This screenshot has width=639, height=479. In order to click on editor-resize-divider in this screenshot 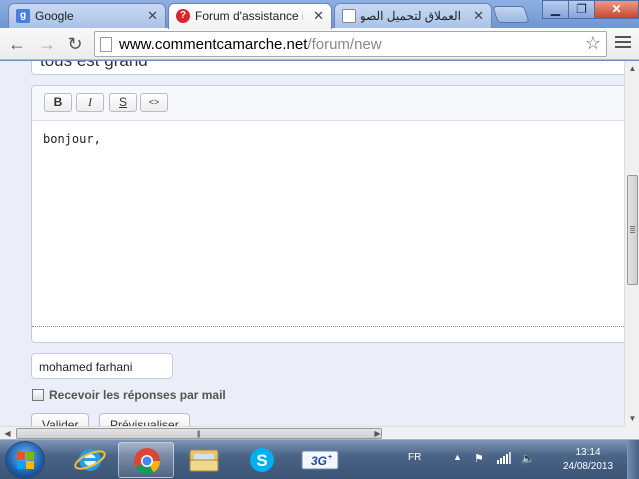, I will do `click(328, 326)`.